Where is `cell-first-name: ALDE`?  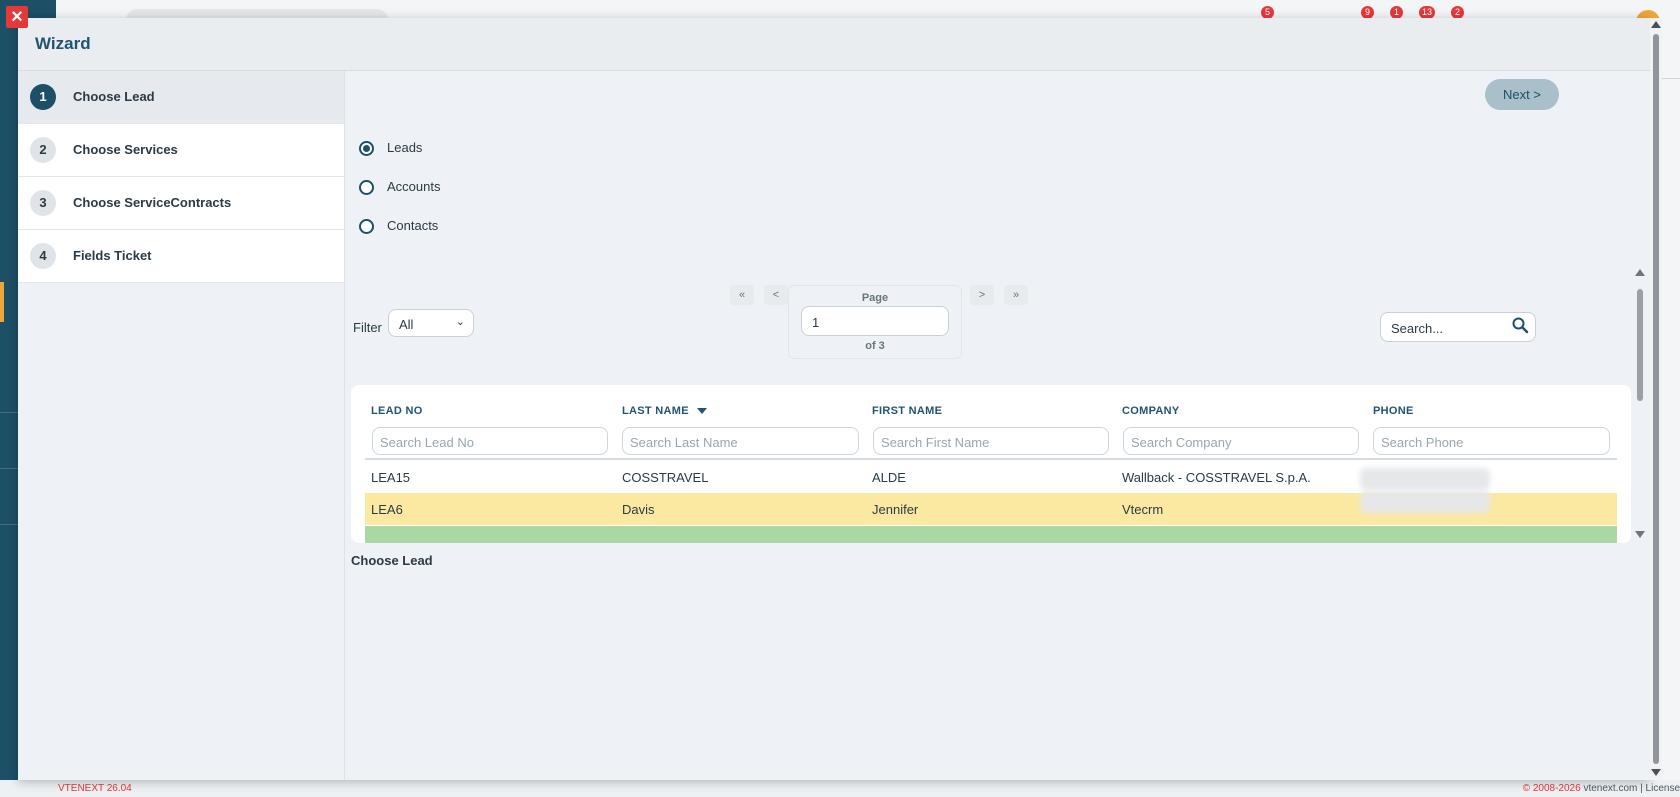 cell-first-name: ALDE is located at coordinates (889, 477).